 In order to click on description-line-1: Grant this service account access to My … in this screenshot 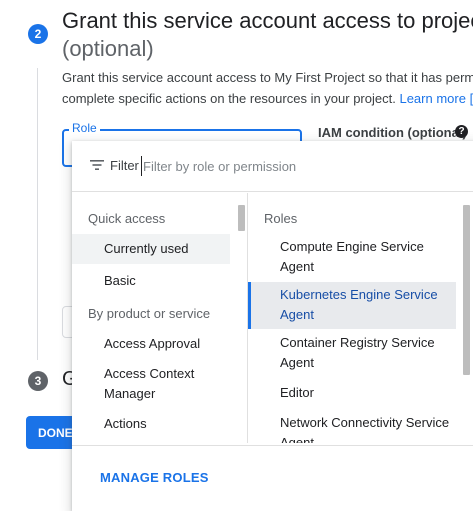, I will do `click(267, 77)`.